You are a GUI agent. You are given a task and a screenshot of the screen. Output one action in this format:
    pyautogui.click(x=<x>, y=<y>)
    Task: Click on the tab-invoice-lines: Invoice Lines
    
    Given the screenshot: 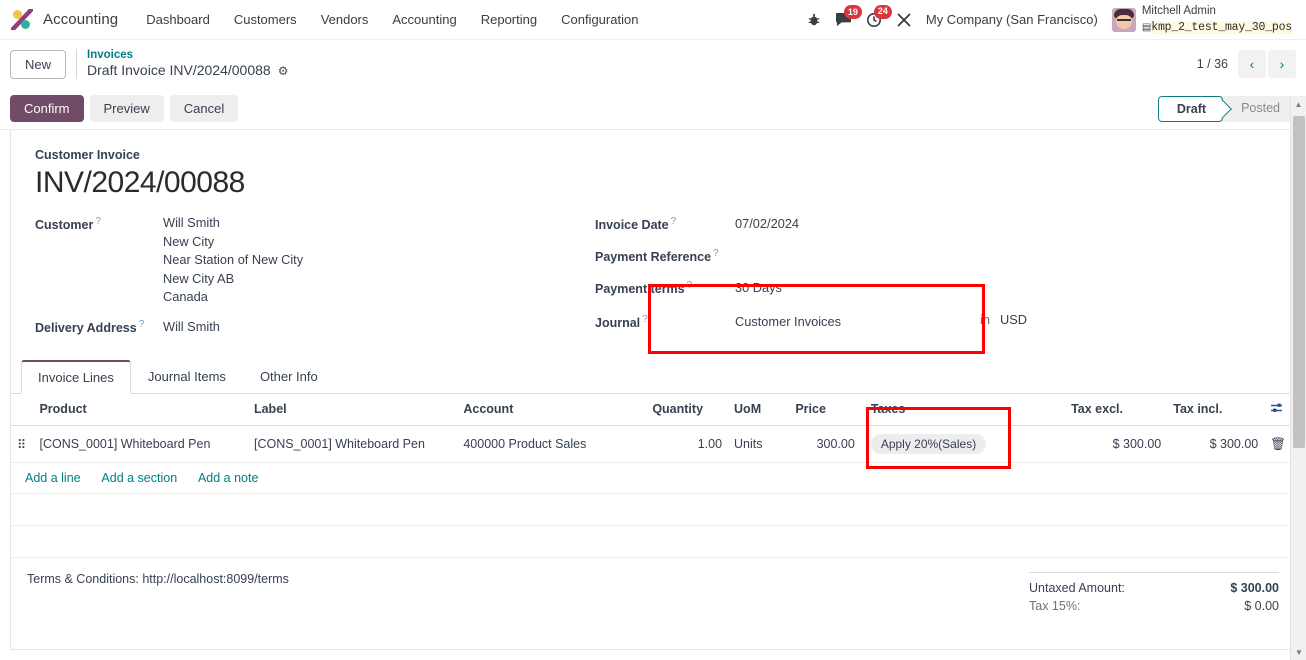 What is the action you would take?
    pyautogui.click(x=76, y=376)
    